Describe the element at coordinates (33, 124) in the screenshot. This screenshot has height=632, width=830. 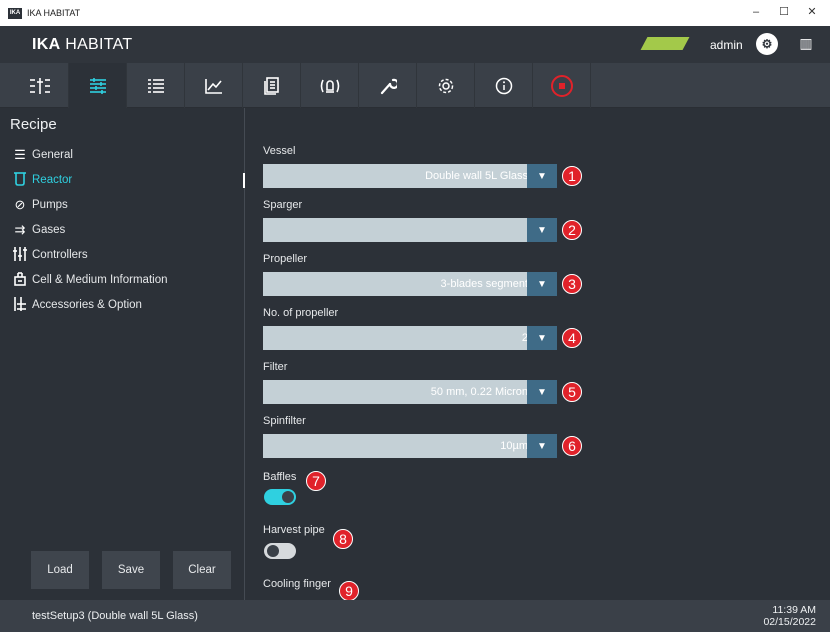
I see `sidebar-title: Recipe` at that location.